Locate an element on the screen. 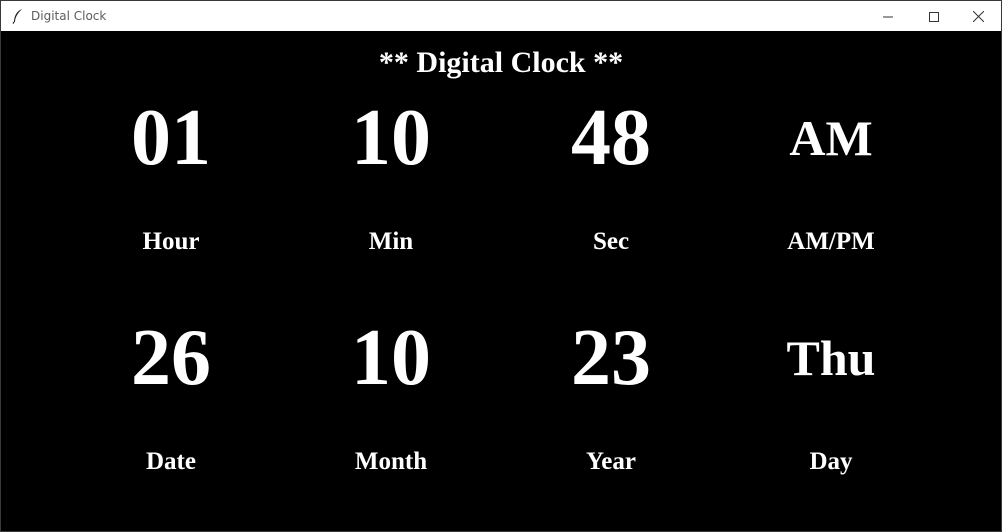 The width and height of the screenshot is (1002, 532). ampm-value: AM is located at coordinates (831, 138).